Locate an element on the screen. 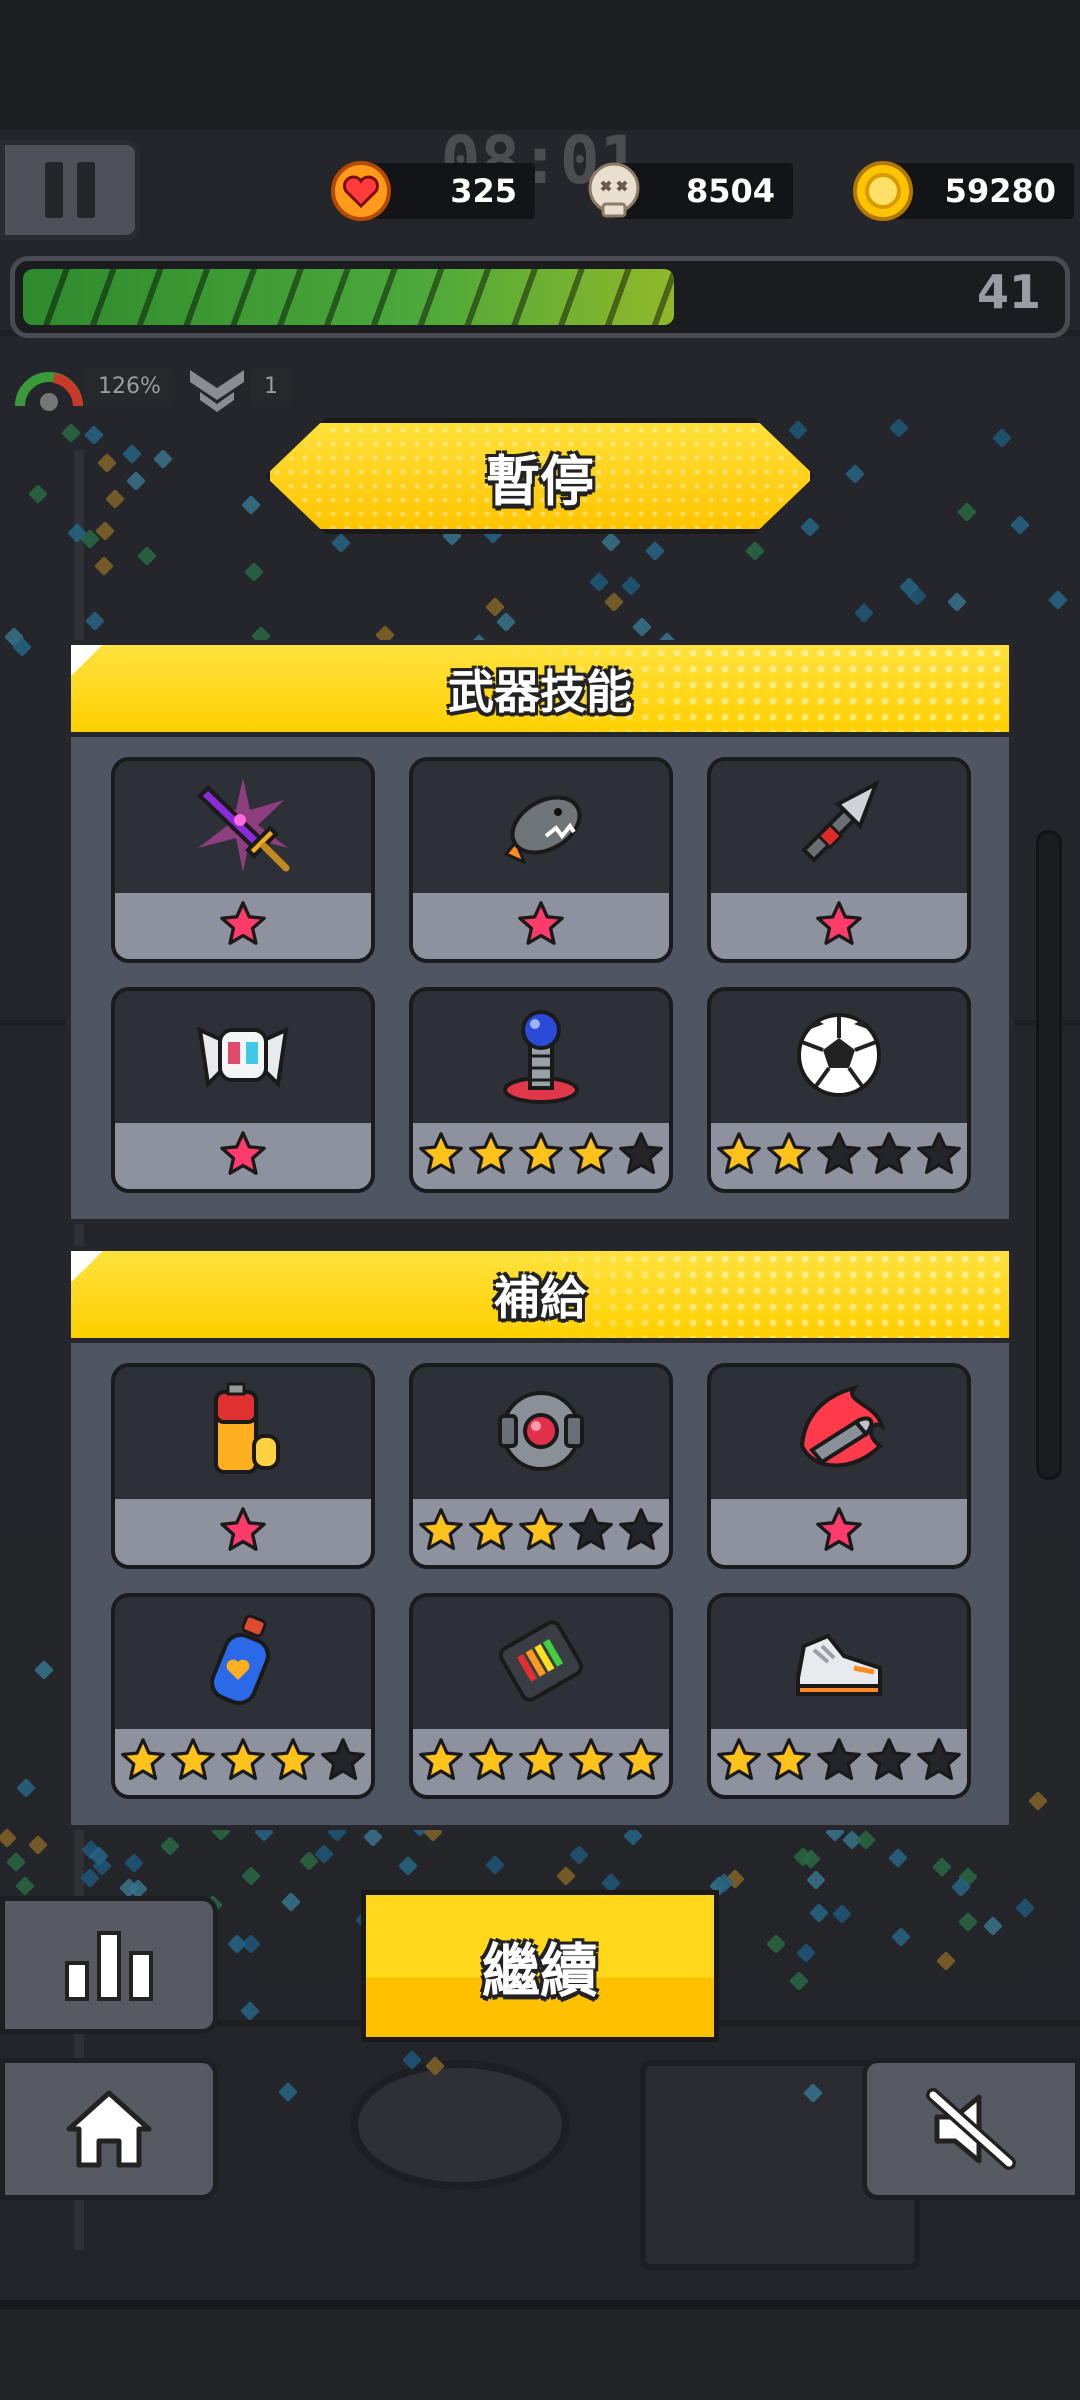  kills-counter: 8504 is located at coordinates (688, 191).